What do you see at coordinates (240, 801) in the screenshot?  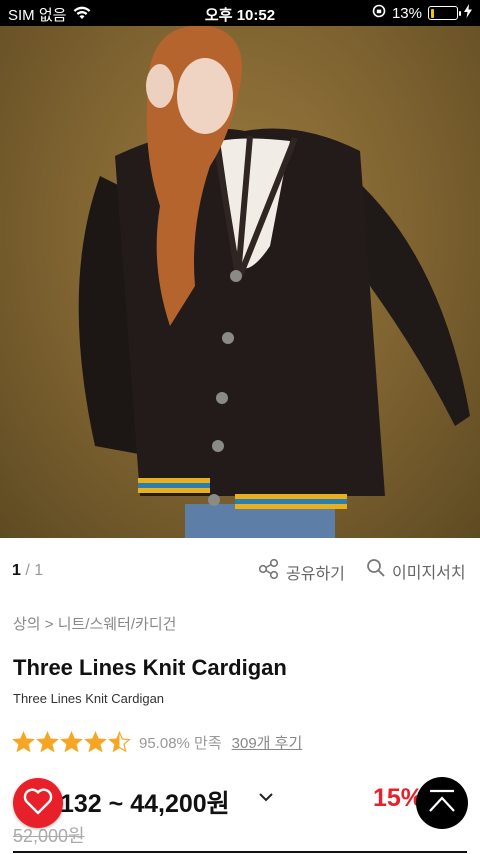 I see `price-row: 132 ~ 44,200원 15%` at bounding box center [240, 801].